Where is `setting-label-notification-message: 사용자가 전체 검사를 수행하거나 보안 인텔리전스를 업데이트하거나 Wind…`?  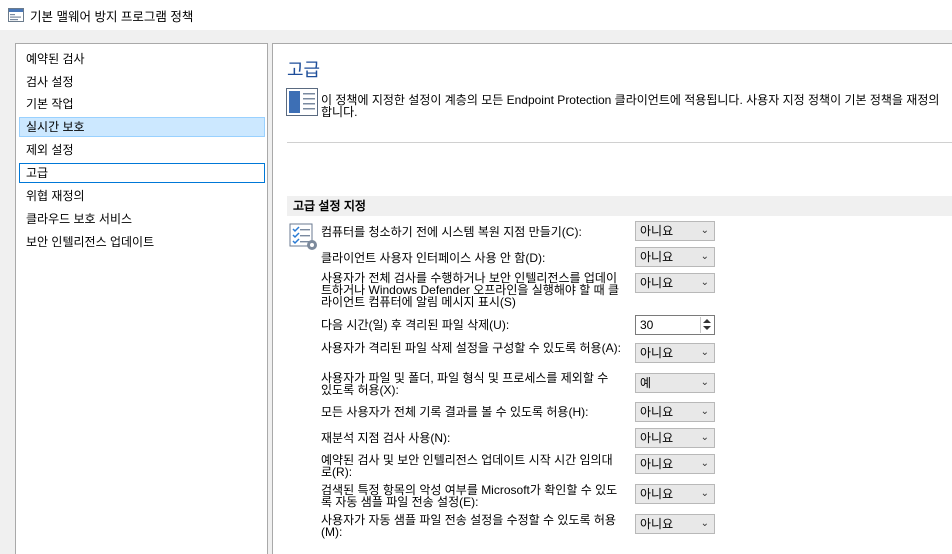 setting-label-notification-message: 사용자가 전체 검사를 수행하거나 보안 인텔리전스를 업데이트하거나 Wind… is located at coordinates (470, 290).